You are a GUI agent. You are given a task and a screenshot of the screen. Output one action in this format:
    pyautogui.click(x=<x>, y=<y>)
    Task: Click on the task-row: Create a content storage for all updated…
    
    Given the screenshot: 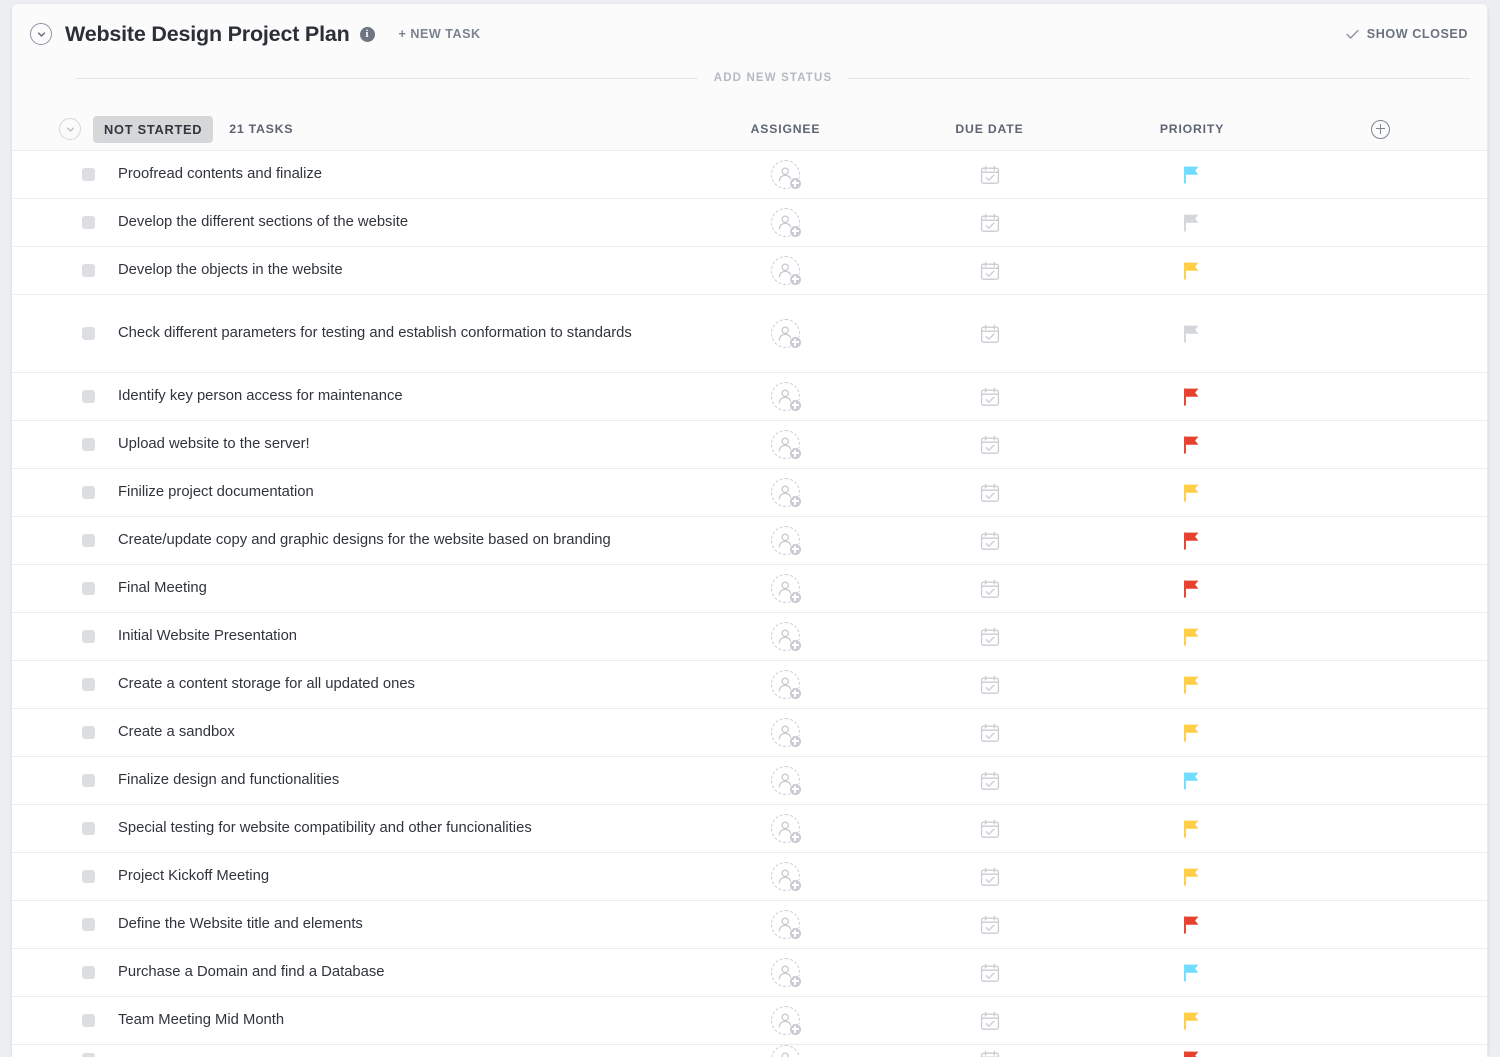 What is the action you would take?
    pyautogui.click(x=750, y=685)
    